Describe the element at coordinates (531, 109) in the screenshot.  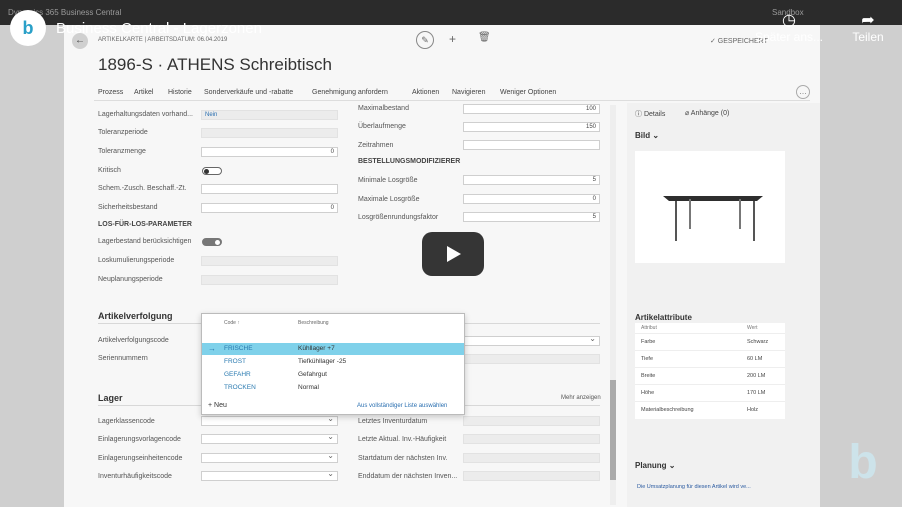
I see `maximalbestand-field: 100` at that location.